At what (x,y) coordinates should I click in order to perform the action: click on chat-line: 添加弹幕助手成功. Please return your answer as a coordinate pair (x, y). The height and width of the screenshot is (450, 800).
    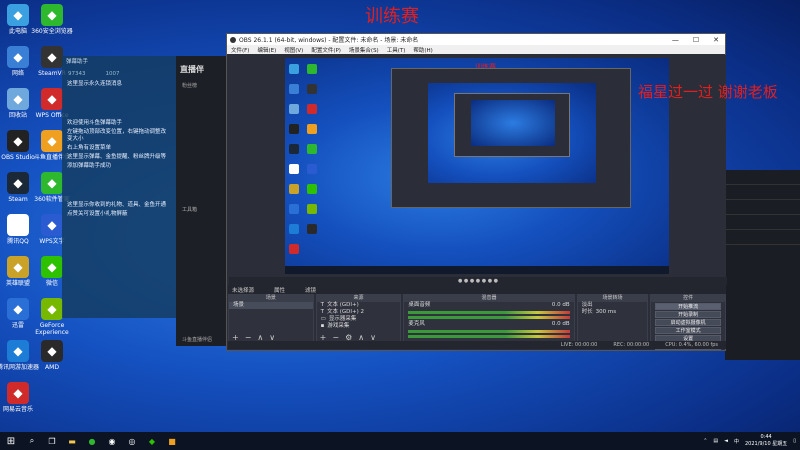
    Looking at the image, I should click on (89, 166).